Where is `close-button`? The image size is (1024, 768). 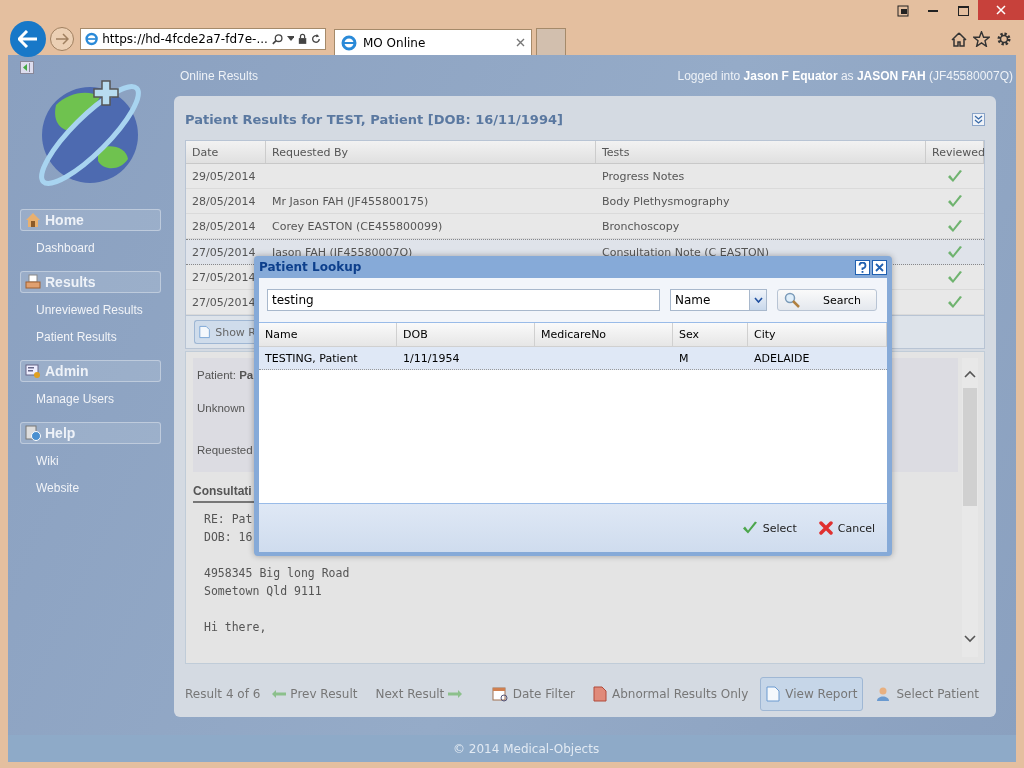 close-button is located at coordinates (879, 267).